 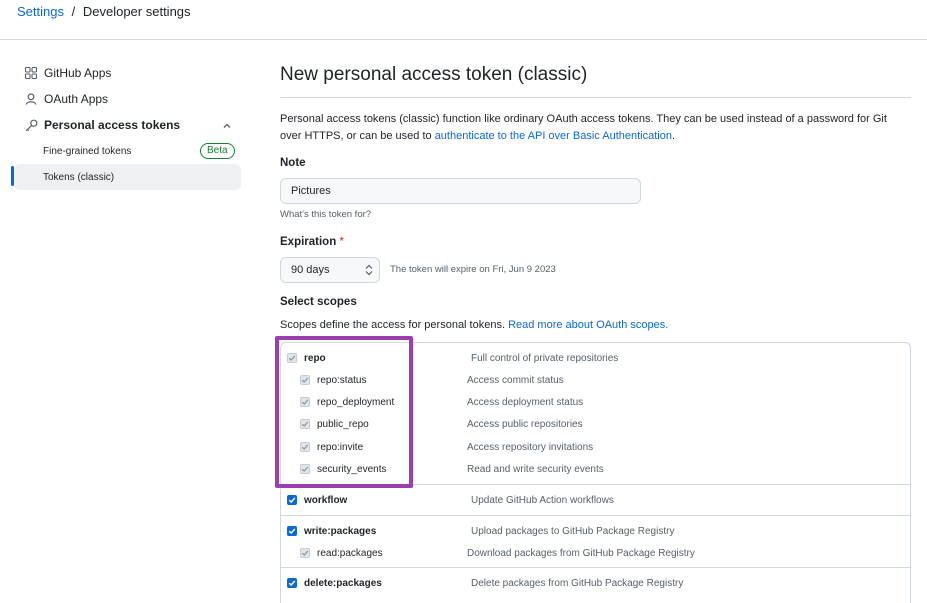 I want to click on sidebar-item-label: Fine-grained tokens, so click(x=87, y=151).